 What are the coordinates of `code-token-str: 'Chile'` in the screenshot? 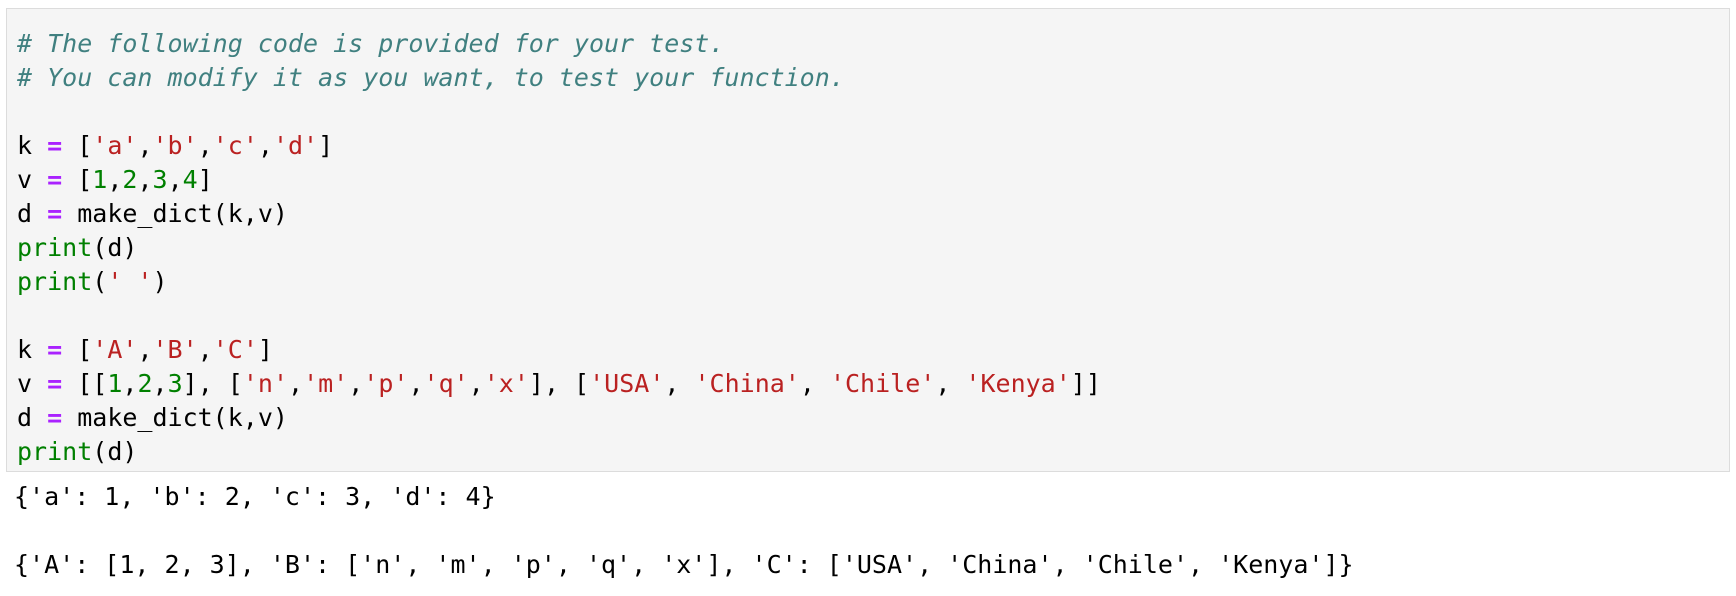 It's located at (882, 383).